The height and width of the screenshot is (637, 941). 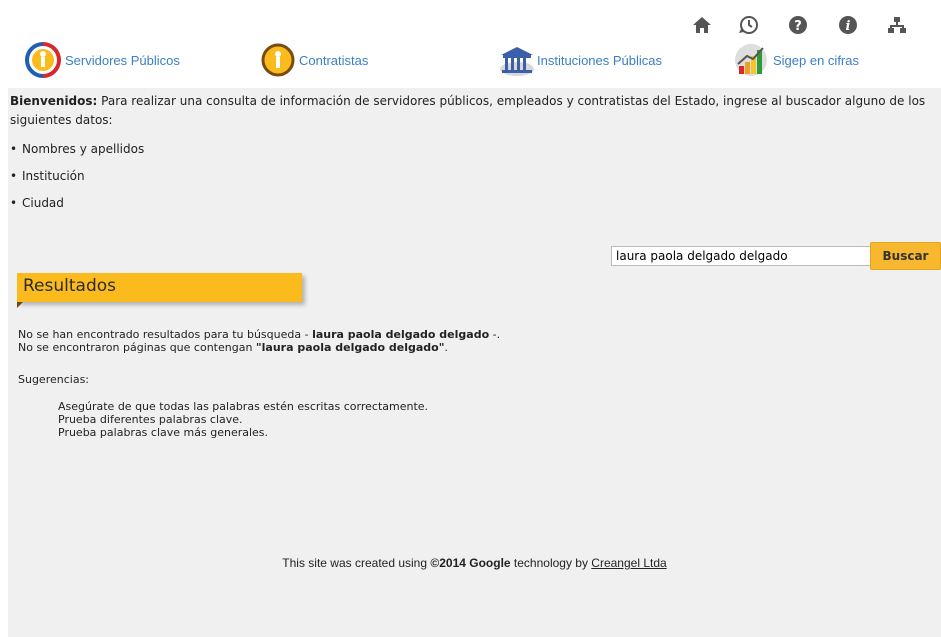 What do you see at coordinates (77, 153) in the screenshot?
I see `list-item: Nombres y apellidos` at bounding box center [77, 153].